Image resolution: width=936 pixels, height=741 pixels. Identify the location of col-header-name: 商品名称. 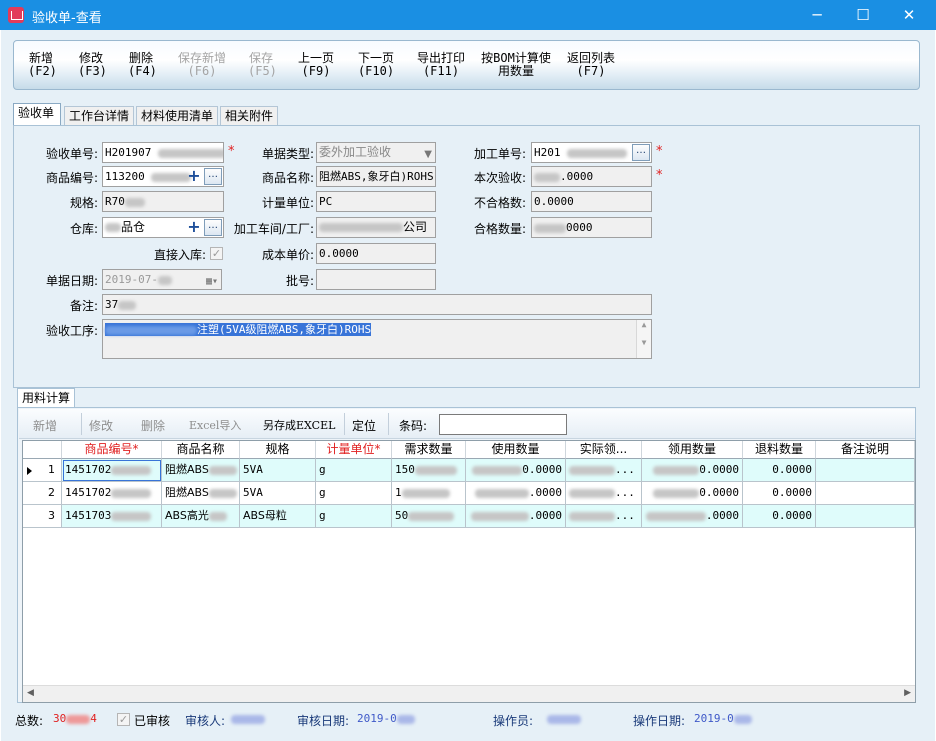
(201, 450).